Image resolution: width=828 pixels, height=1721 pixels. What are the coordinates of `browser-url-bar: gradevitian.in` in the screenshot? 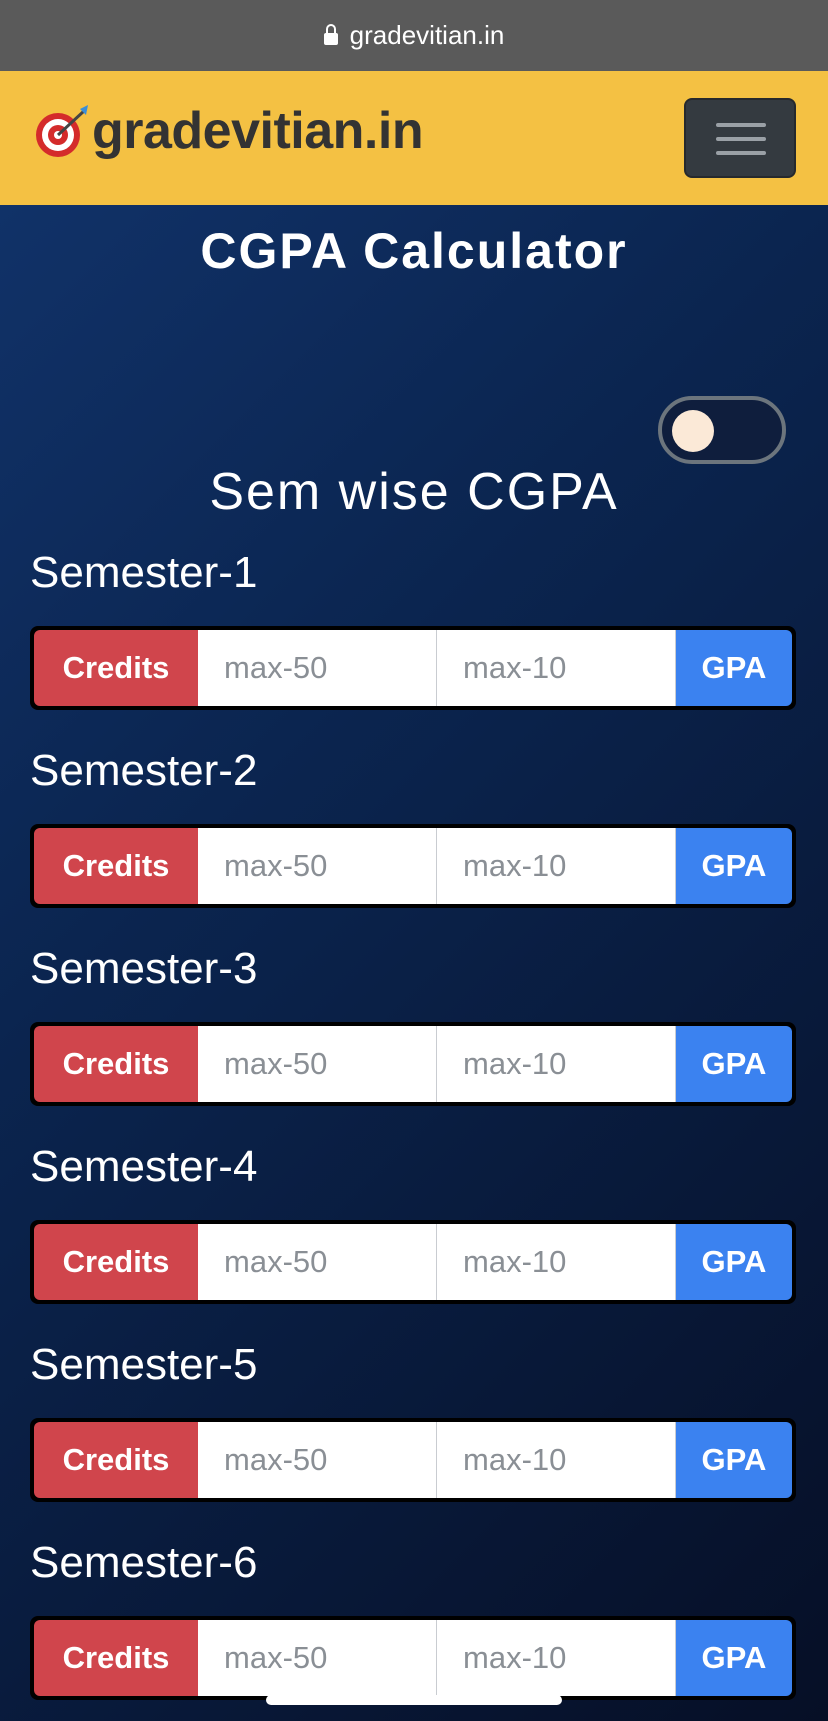 It's located at (414, 35).